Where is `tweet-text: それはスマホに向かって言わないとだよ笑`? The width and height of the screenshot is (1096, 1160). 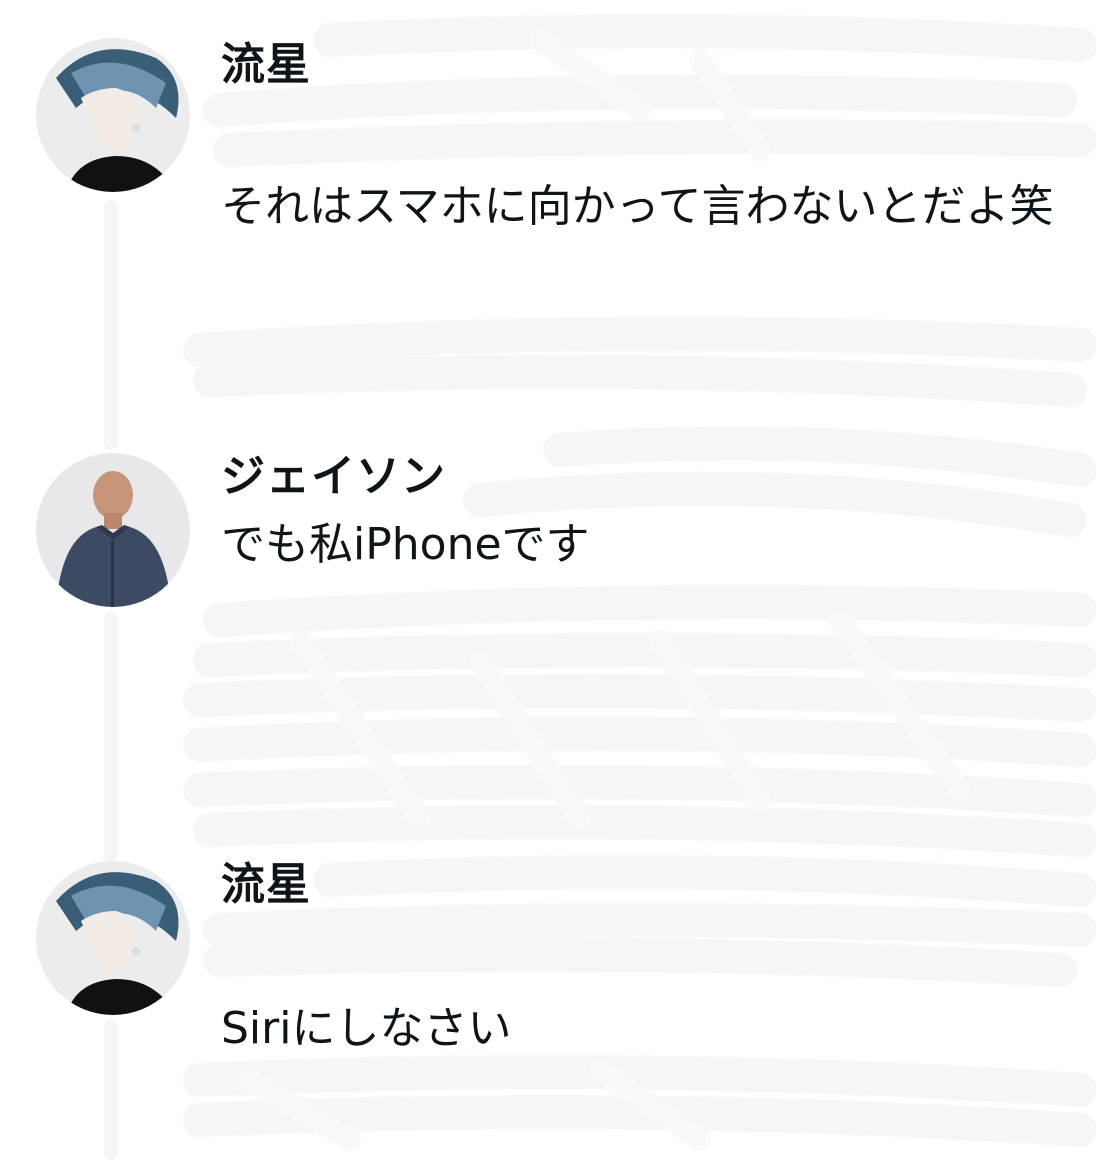 tweet-text: それはスマホに向かって言わないとだよ笑 is located at coordinates (637, 206).